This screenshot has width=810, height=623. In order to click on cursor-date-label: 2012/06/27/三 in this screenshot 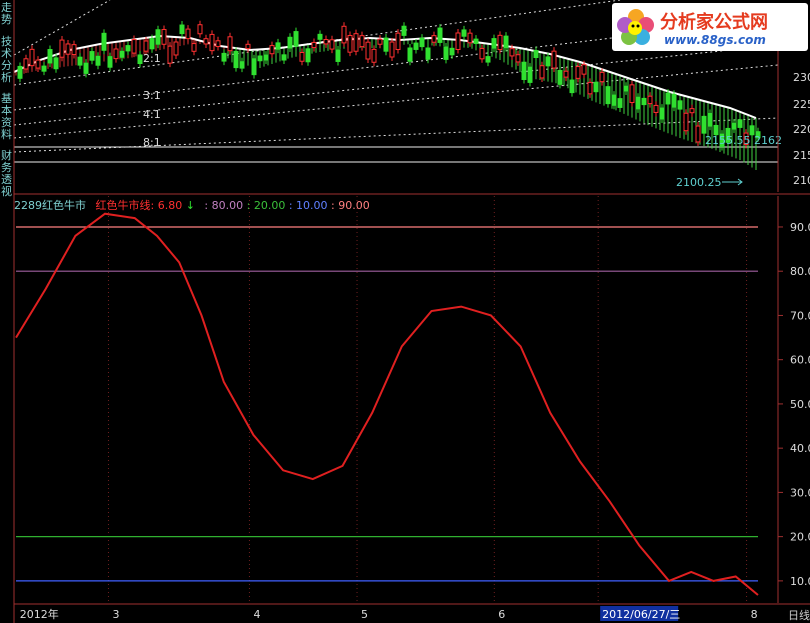, I will do `click(641, 614)`.